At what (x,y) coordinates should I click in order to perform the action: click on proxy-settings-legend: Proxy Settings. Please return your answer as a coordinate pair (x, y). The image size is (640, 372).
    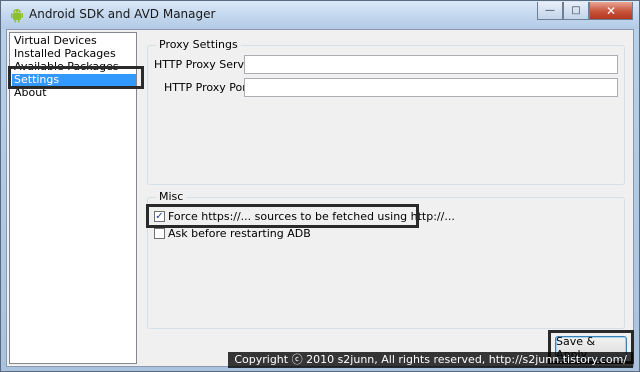
    Looking at the image, I should click on (198, 44).